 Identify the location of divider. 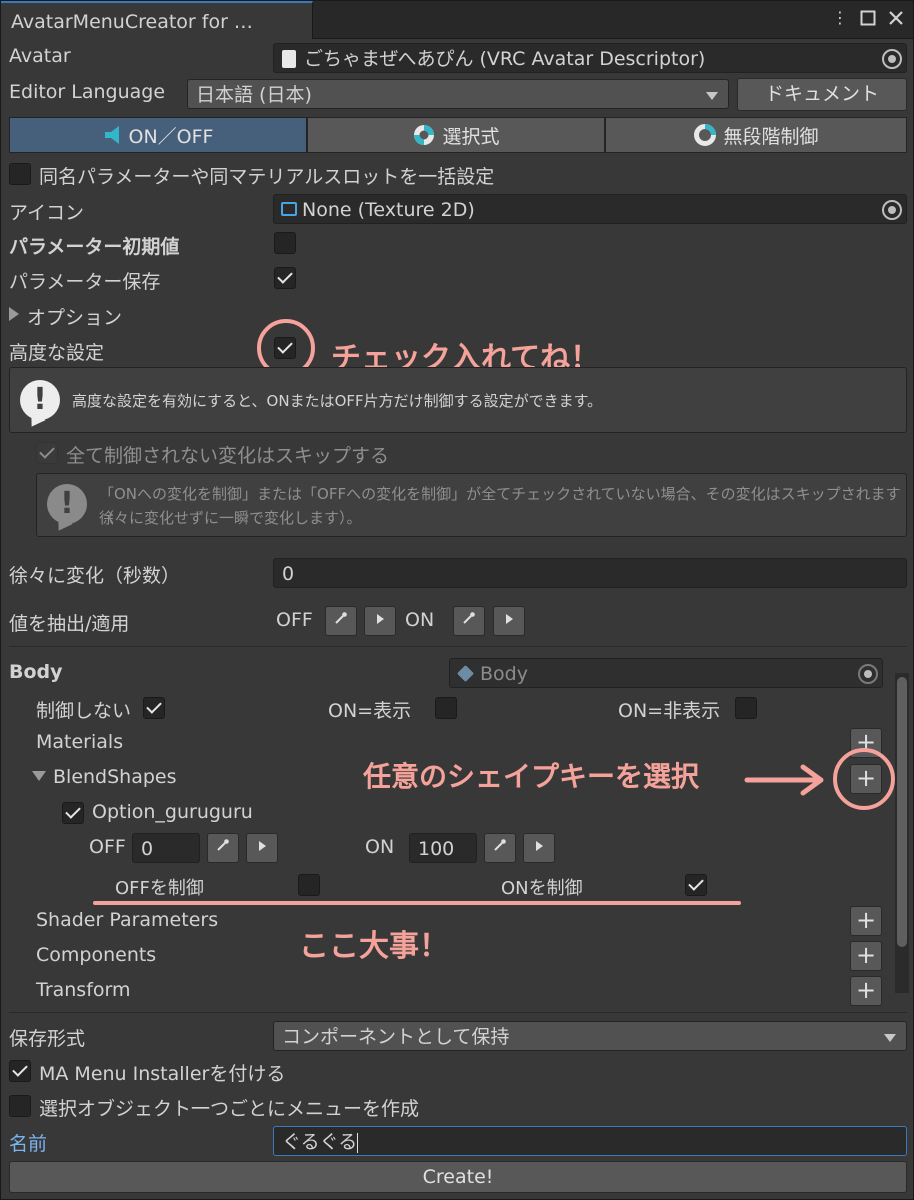
(458, 1012).